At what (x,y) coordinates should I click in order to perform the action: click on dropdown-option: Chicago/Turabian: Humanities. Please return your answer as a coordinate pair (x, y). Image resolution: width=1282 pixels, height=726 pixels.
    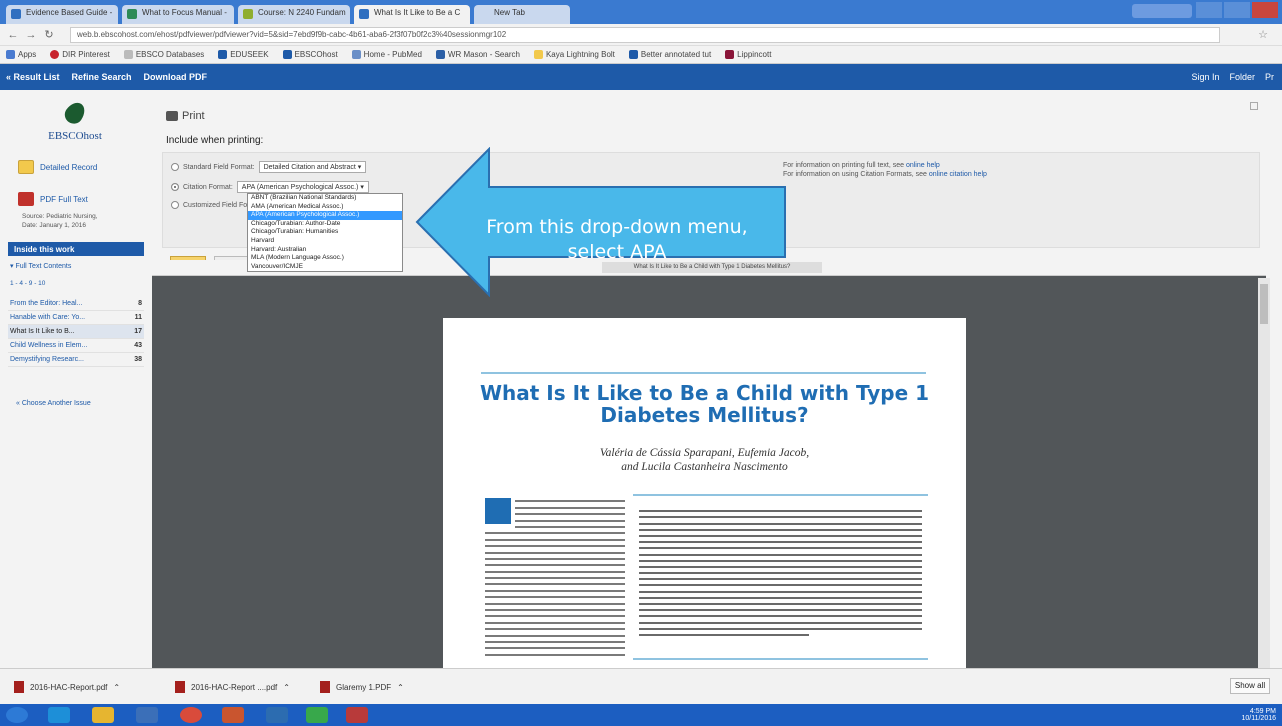
    Looking at the image, I should click on (325, 232).